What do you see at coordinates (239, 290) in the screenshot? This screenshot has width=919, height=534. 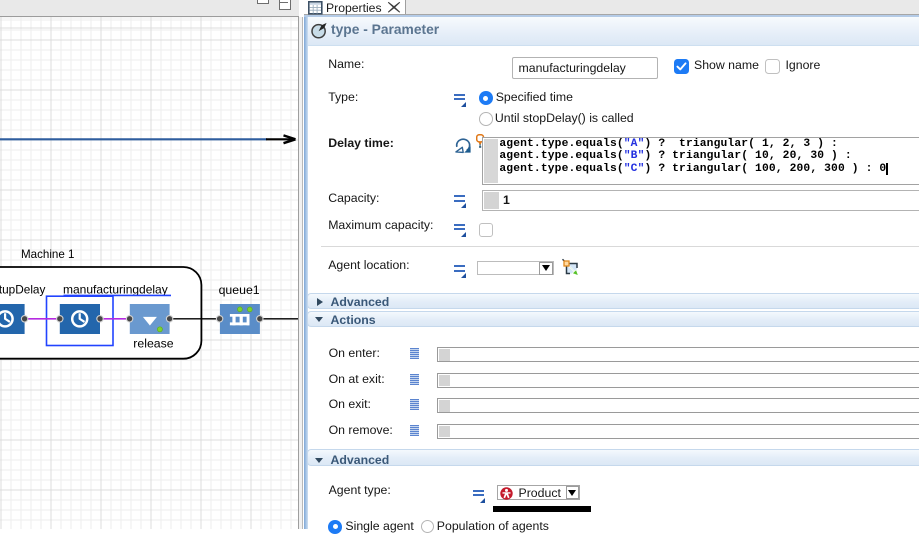 I see `svg-text: queue1` at bounding box center [239, 290].